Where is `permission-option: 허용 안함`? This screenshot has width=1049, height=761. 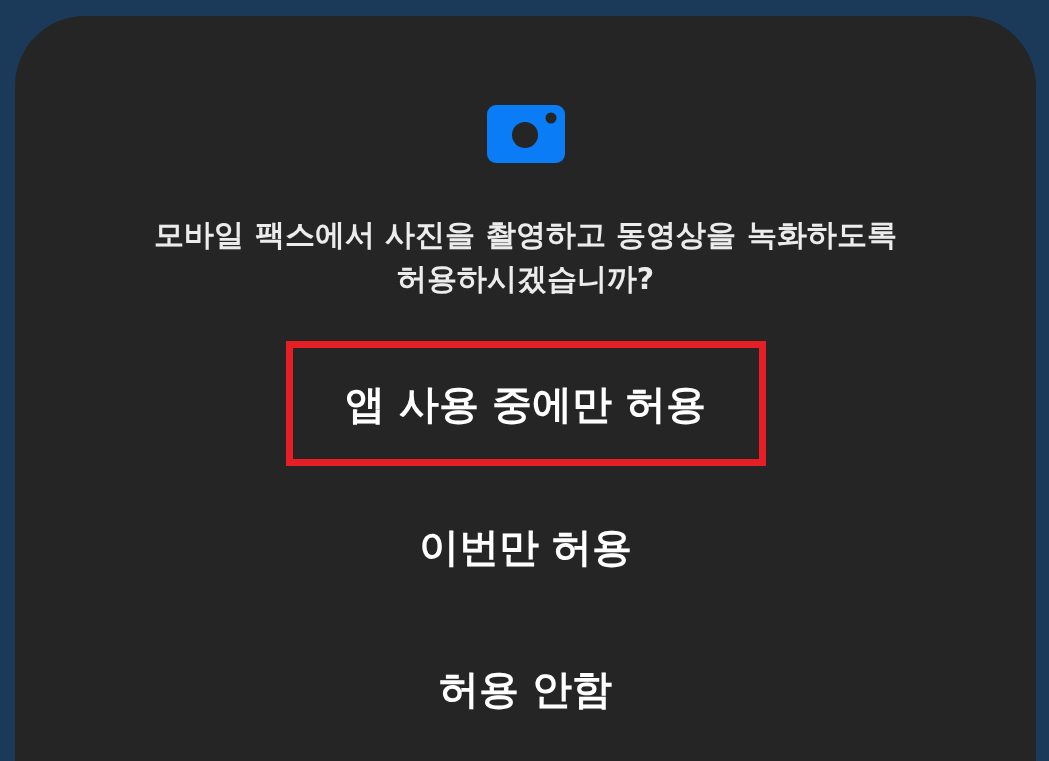
permission-option: 허용 안함 is located at coordinates (525, 689).